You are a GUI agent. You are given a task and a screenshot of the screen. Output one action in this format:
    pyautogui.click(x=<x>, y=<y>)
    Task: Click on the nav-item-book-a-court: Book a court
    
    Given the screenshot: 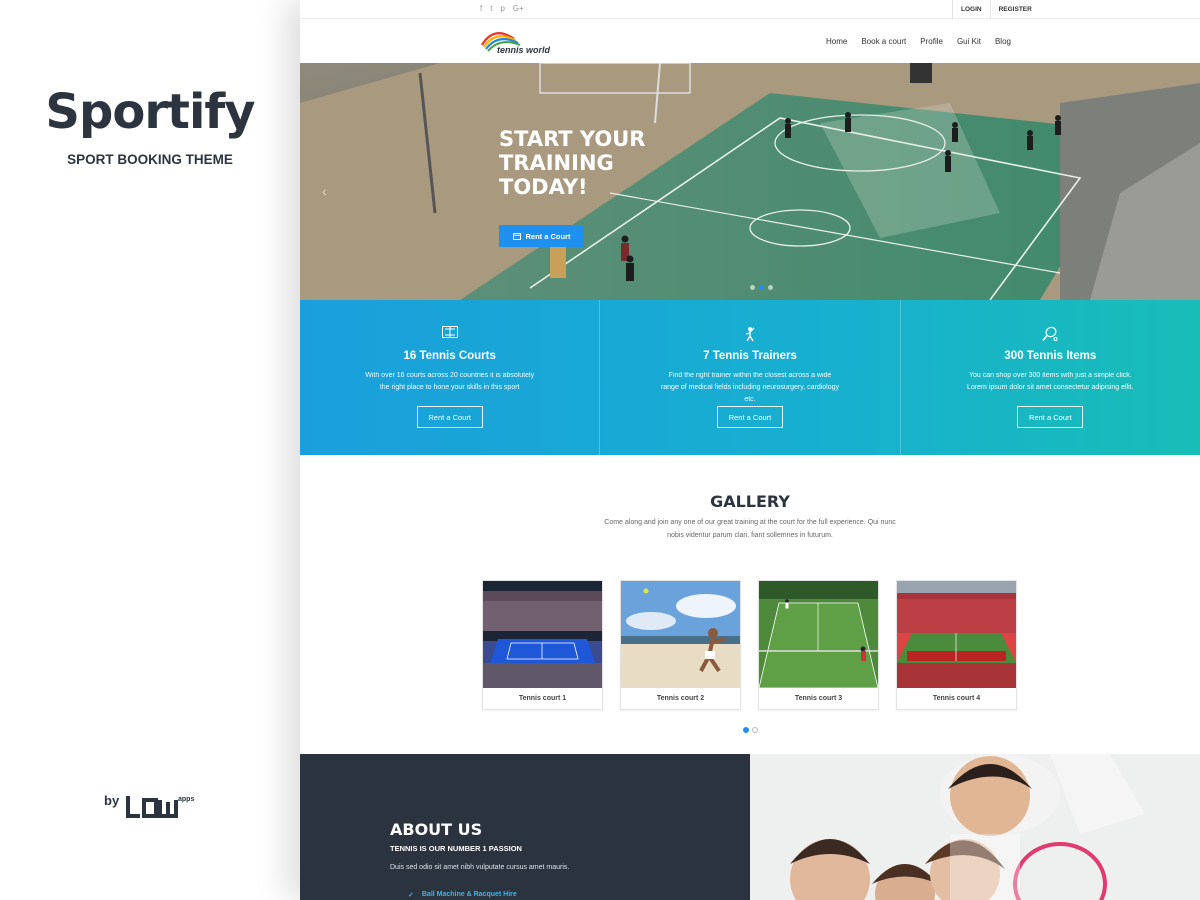 What is the action you would take?
    pyautogui.click(x=883, y=41)
    